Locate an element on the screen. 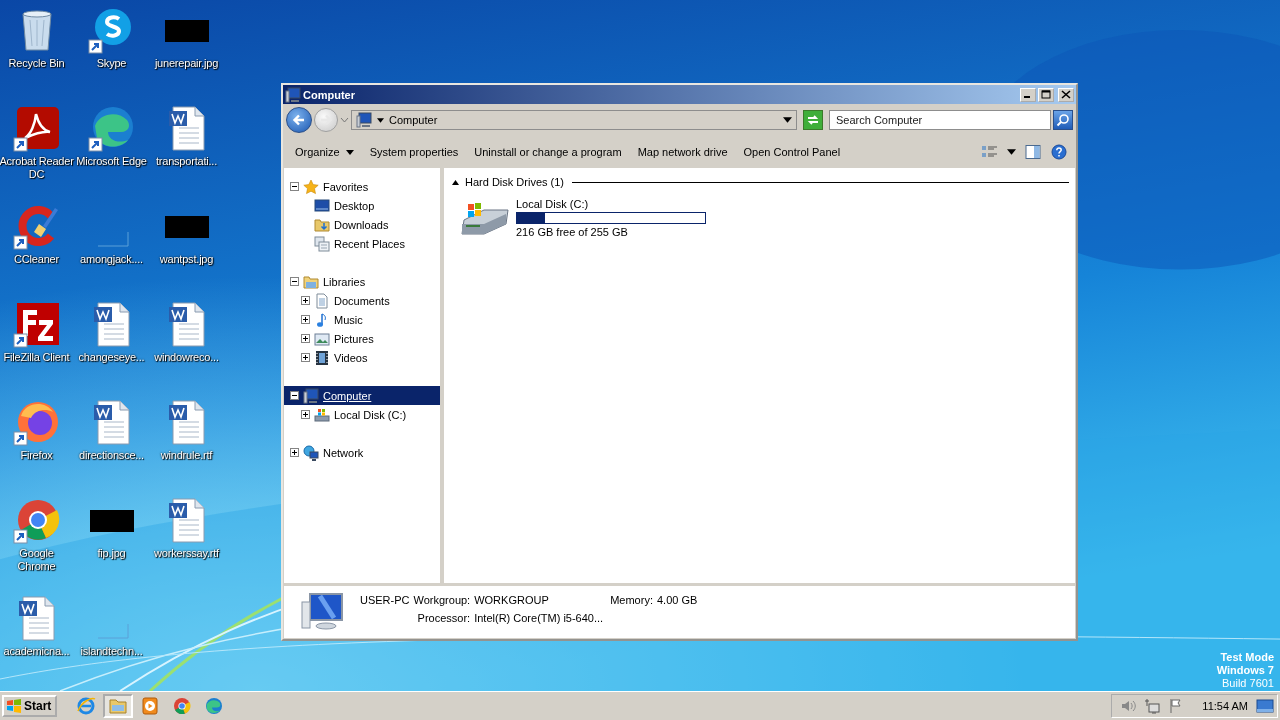 The image size is (1280, 720). recent-pages-caret-icon is located at coordinates (344, 120).